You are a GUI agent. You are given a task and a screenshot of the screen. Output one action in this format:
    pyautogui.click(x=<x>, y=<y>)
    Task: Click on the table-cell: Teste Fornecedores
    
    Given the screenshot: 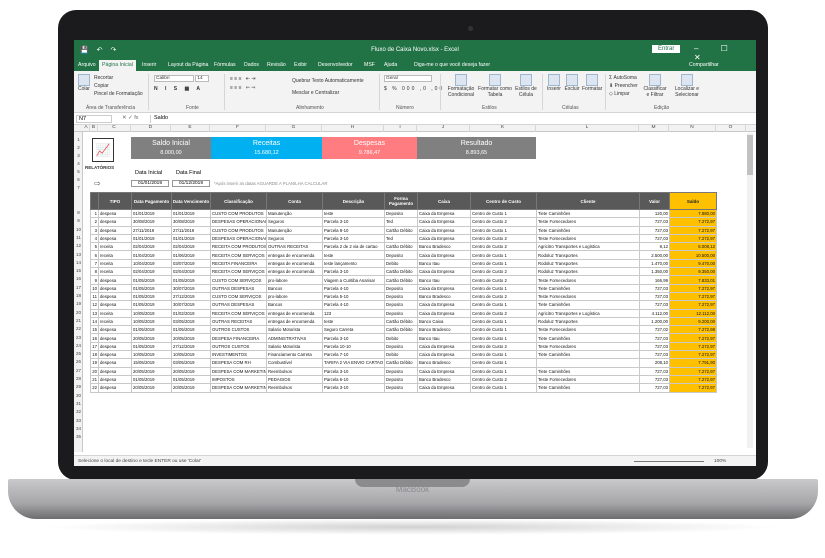 What is the action you would take?
    pyautogui.click(x=588, y=330)
    